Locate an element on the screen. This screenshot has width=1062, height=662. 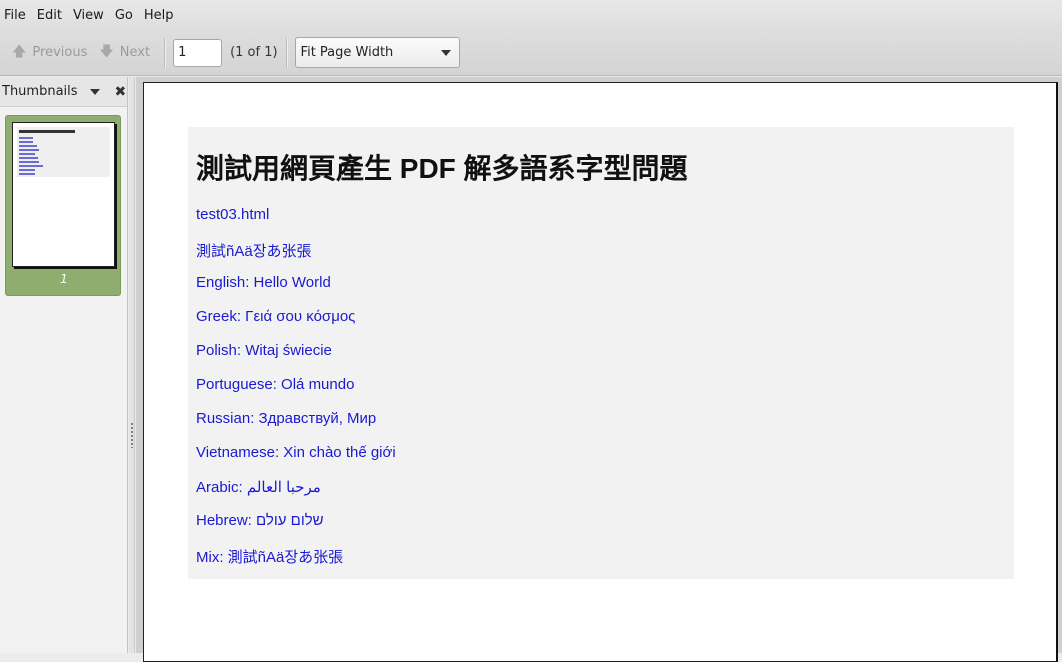
menu-go: Go is located at coordinates (128, 15).